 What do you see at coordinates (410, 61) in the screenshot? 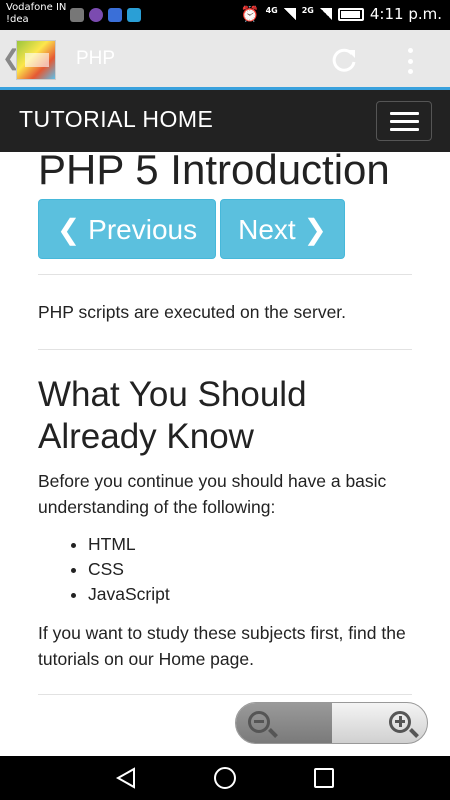
I see `overflow-menu-icon` at bounding box center [410, 61].